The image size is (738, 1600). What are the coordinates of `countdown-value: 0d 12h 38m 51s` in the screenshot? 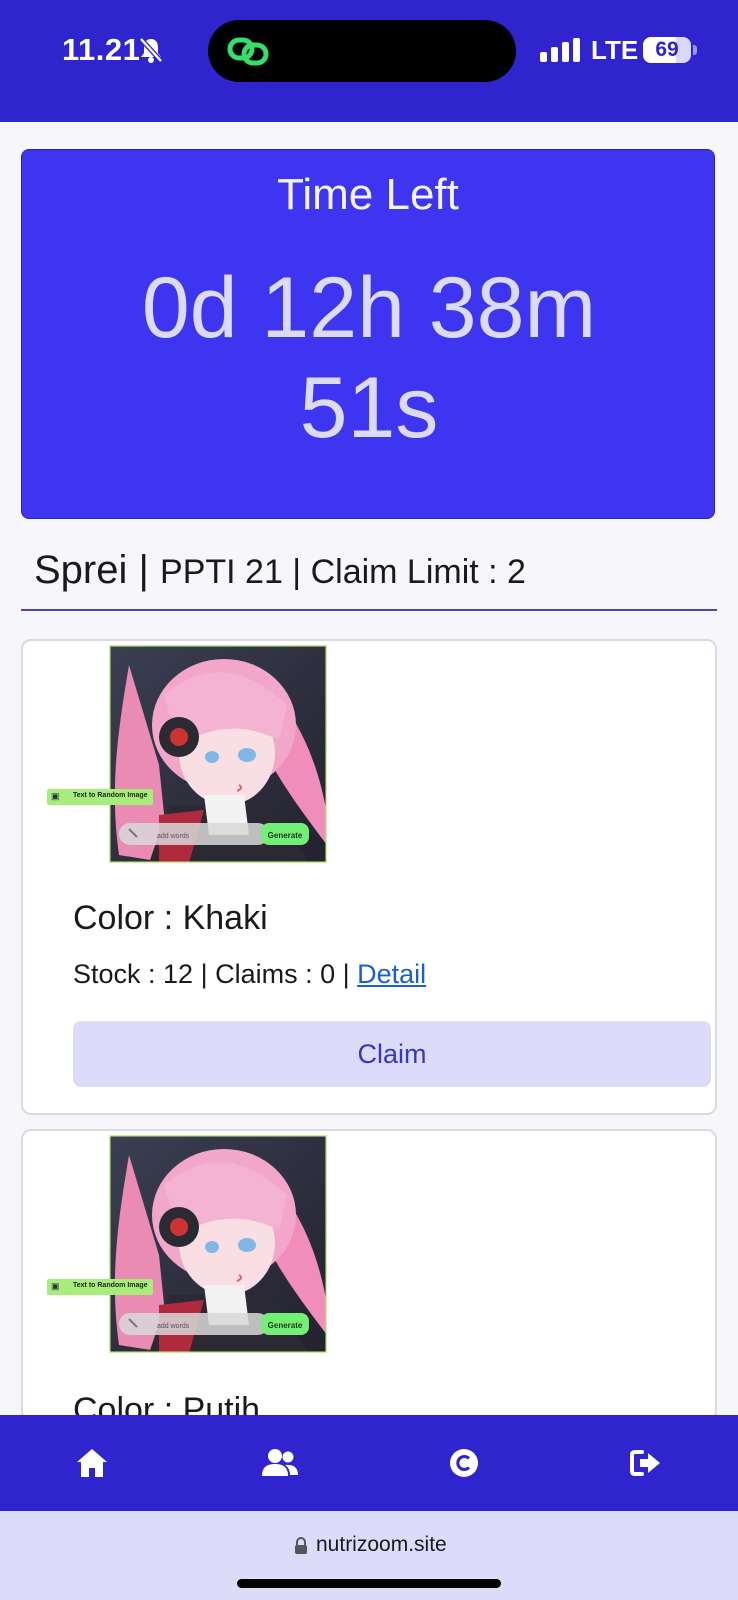 It's located at (369, 358).